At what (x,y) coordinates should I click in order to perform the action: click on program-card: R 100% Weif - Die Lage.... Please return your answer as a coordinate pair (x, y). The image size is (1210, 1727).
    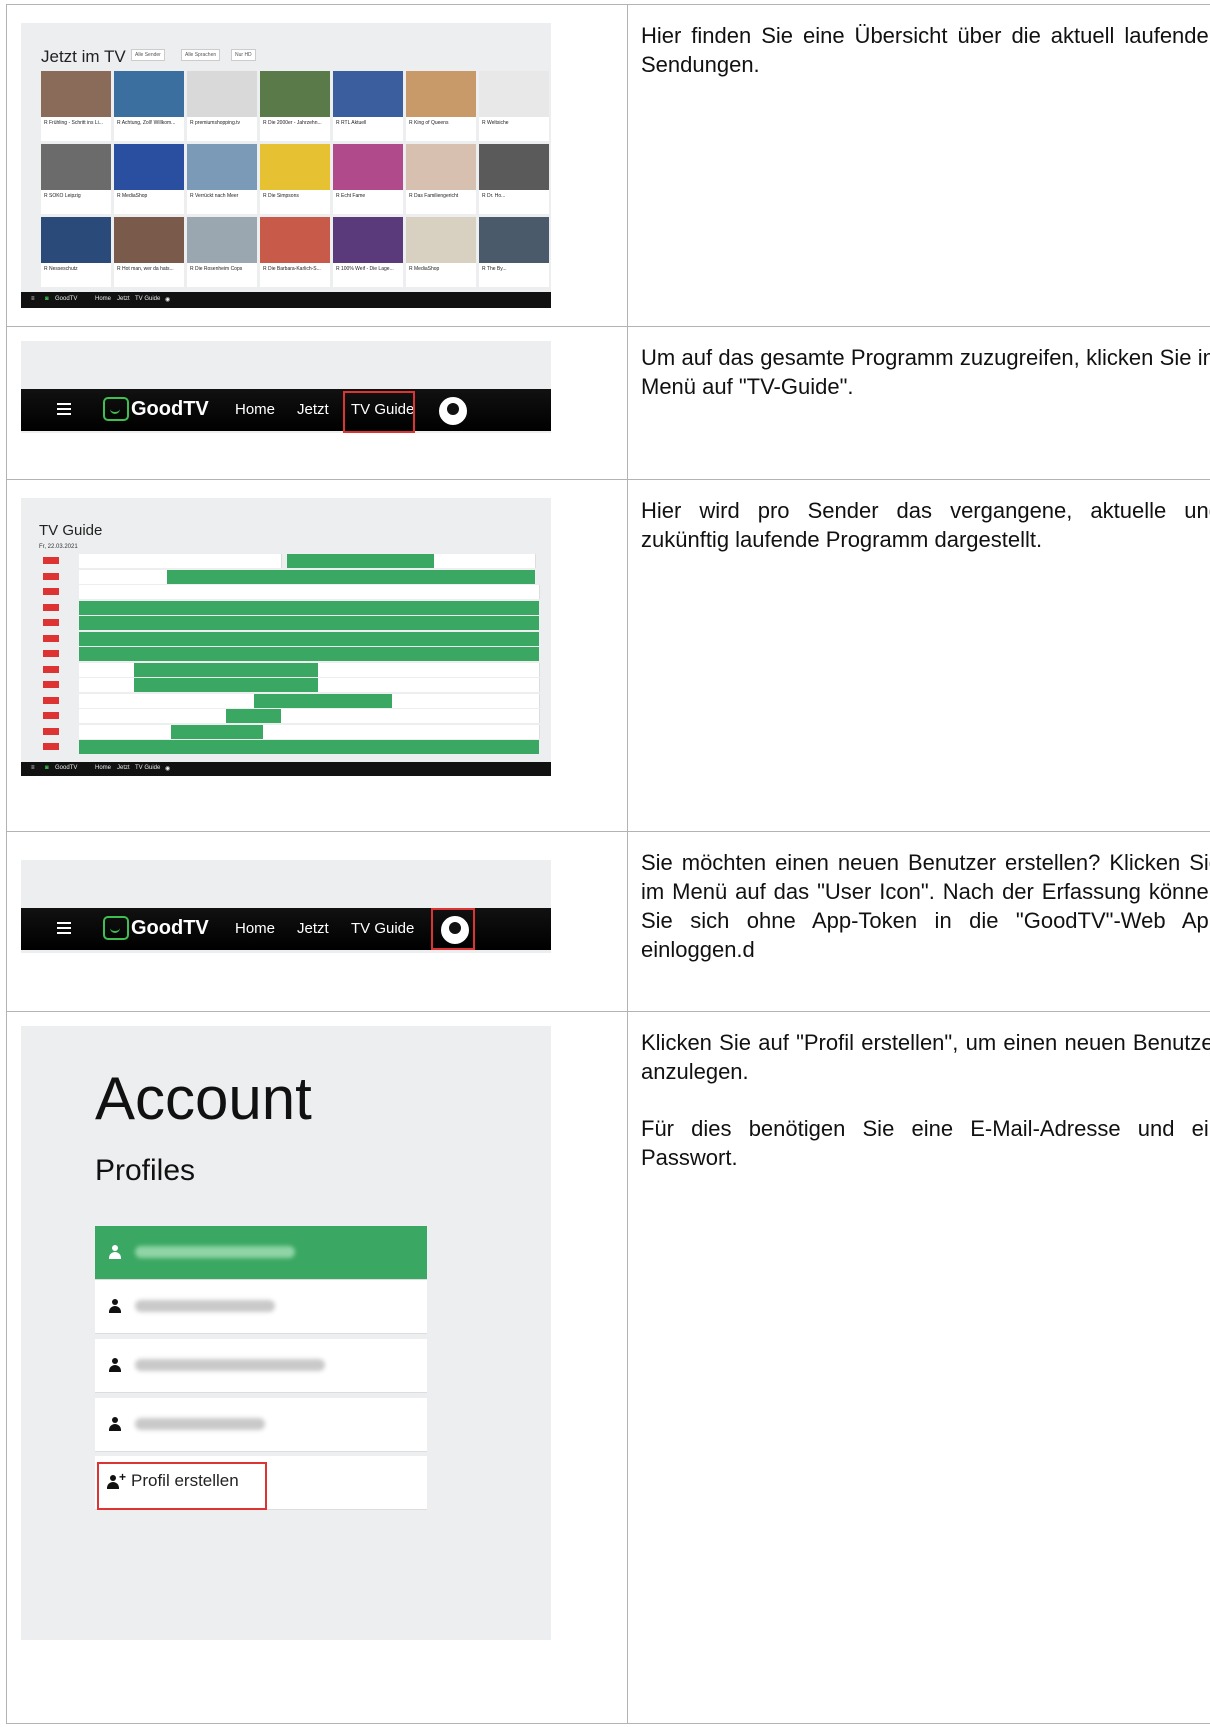
    Looking at the image, I should click on (368, 252).